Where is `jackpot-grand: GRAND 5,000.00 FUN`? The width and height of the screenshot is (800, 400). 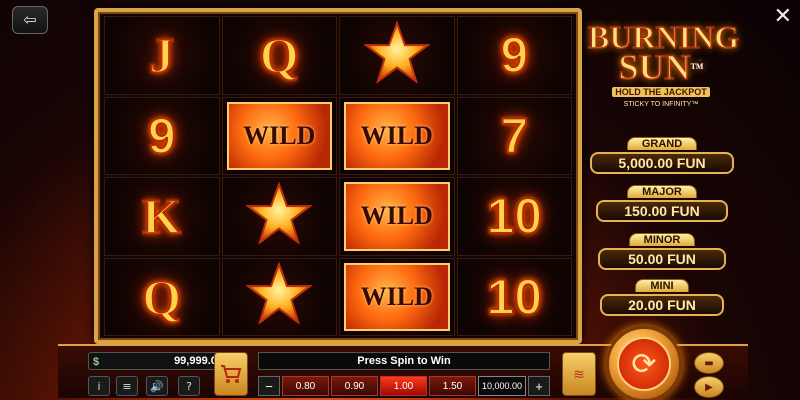 jackpot-grand: GRAND 5,000.00 FUN is located at coordinates (662, 154).